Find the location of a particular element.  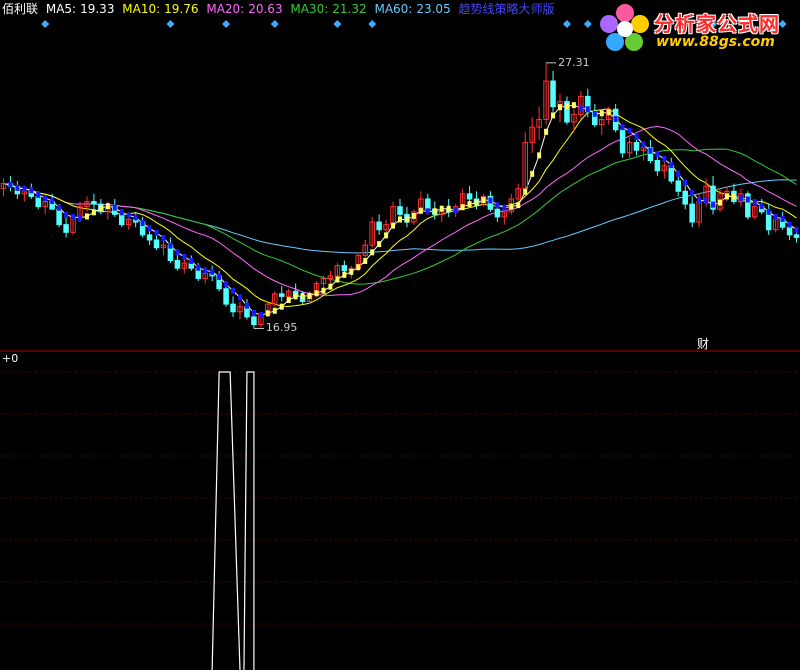

logo-title: 分析家公式网 is located at coordinates (717, 24).